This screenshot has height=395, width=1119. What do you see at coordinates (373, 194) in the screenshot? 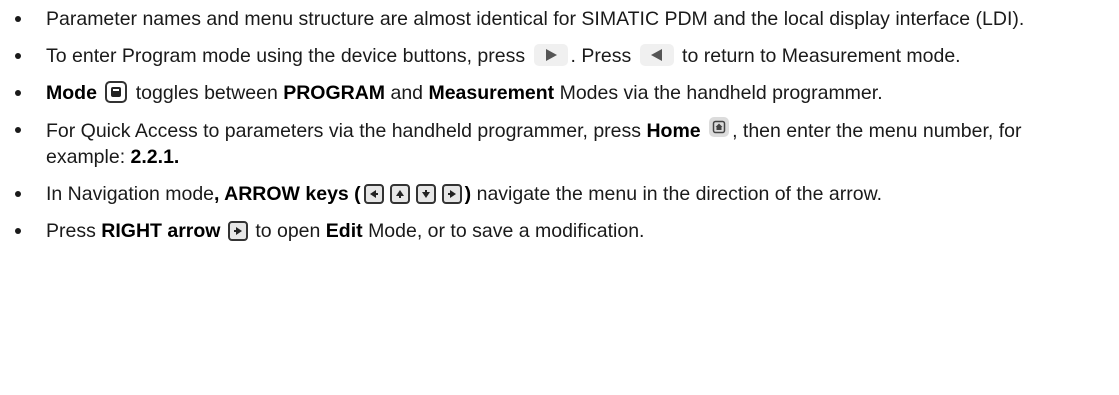
I see `left-arrow-key-icon` at bounding box center [373, 194].